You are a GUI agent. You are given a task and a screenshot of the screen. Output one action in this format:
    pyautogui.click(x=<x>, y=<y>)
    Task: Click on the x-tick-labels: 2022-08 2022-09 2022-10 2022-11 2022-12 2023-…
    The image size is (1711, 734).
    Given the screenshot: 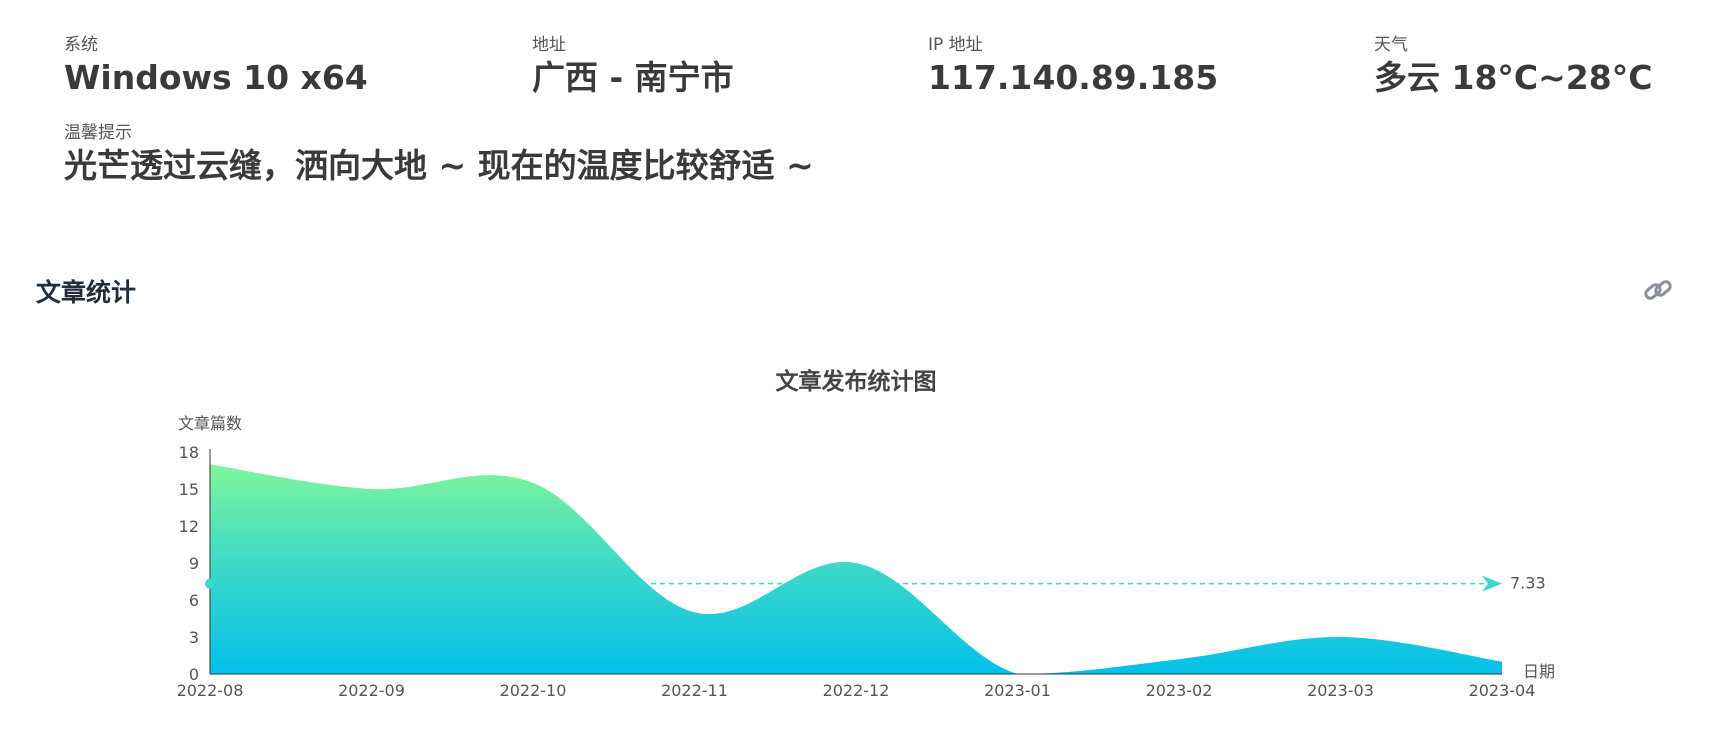 What is the action you would take?
    pyautogui.click(x=856, y=690)
    